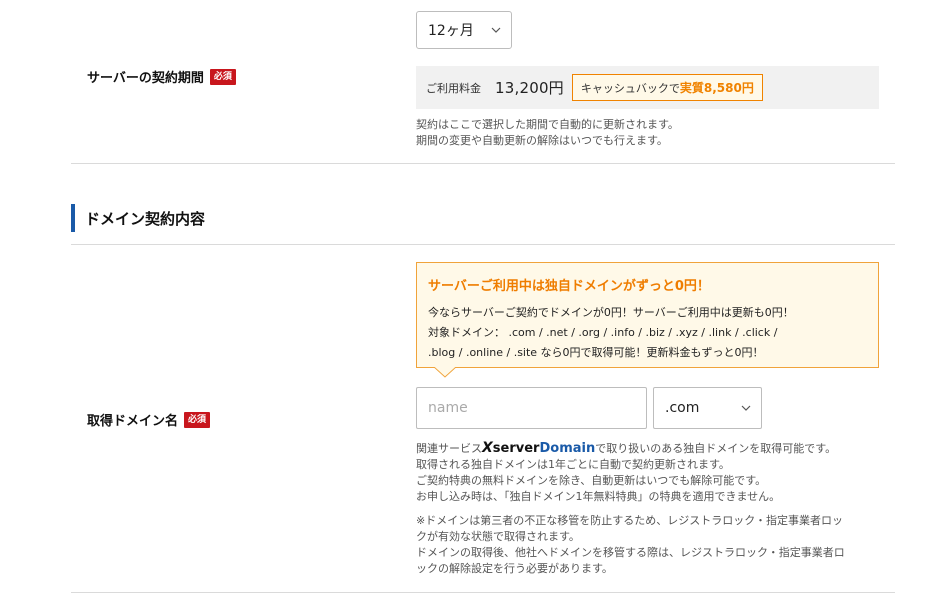 The height and width of the screenshot is (600, 950). What do you see at coordinates (145, 218) in the screenshot?
I see `section-heading-text: ドメイン契約内容` at bounding box center [145, 218].